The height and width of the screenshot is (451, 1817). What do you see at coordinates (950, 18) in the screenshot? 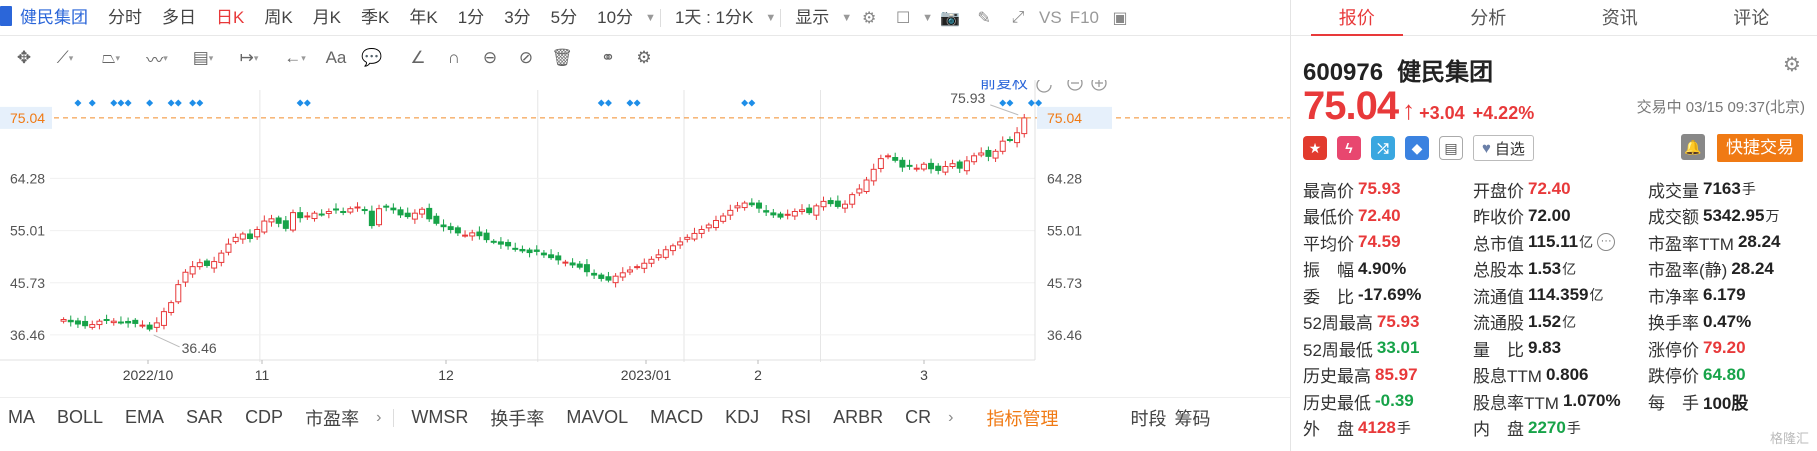
I see `camera-icon: 📷` at bounding box center [950, 18].